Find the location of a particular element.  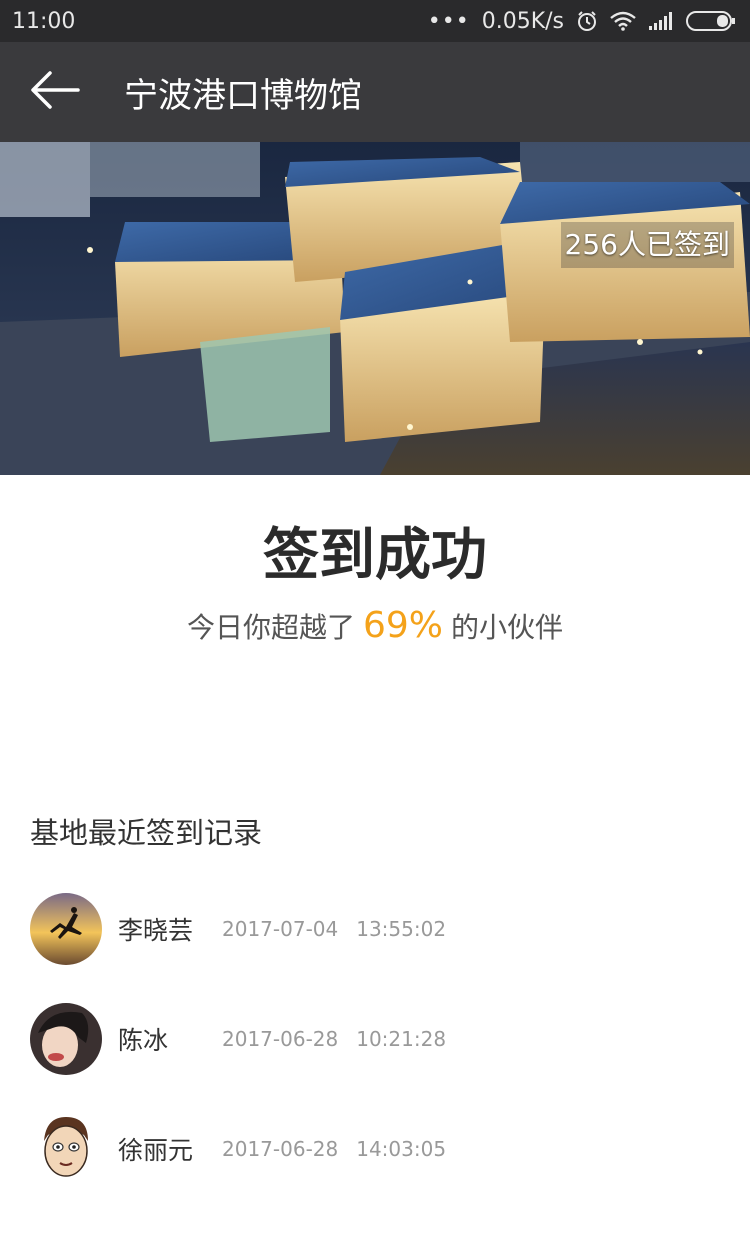

wifi-icon is located at coordinates (623, 21).